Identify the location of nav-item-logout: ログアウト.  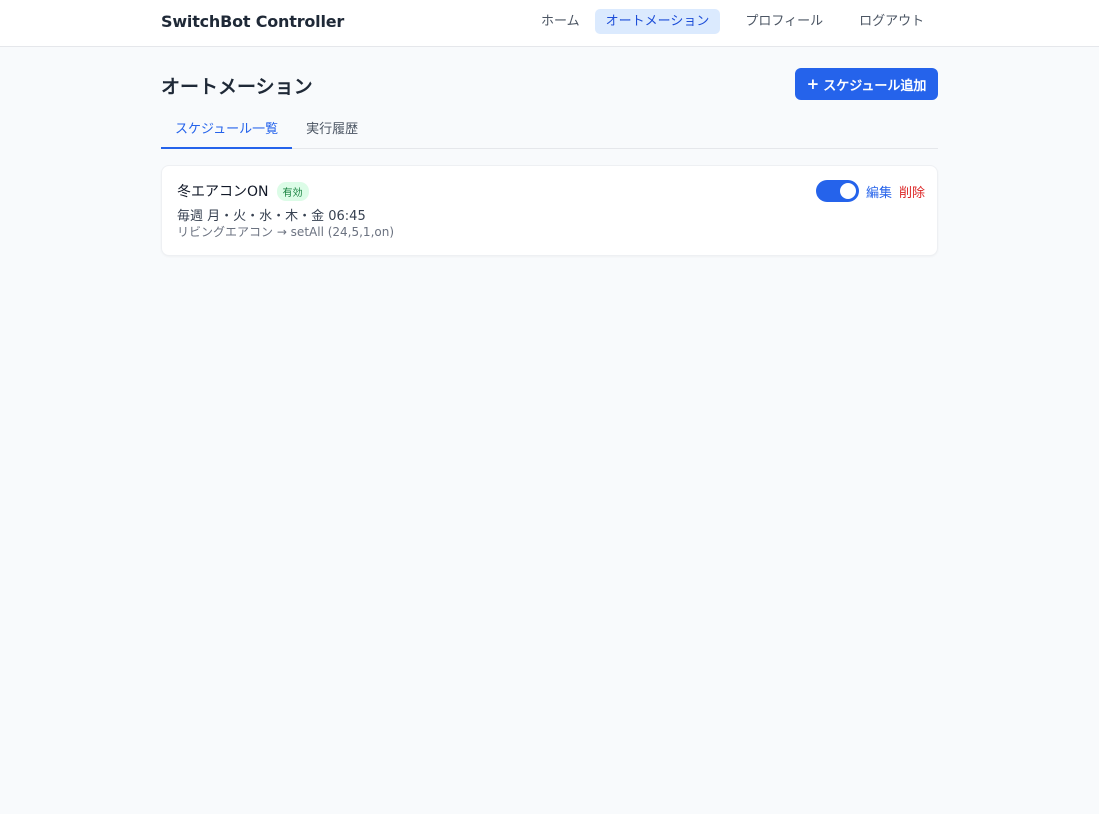
(891, 21).